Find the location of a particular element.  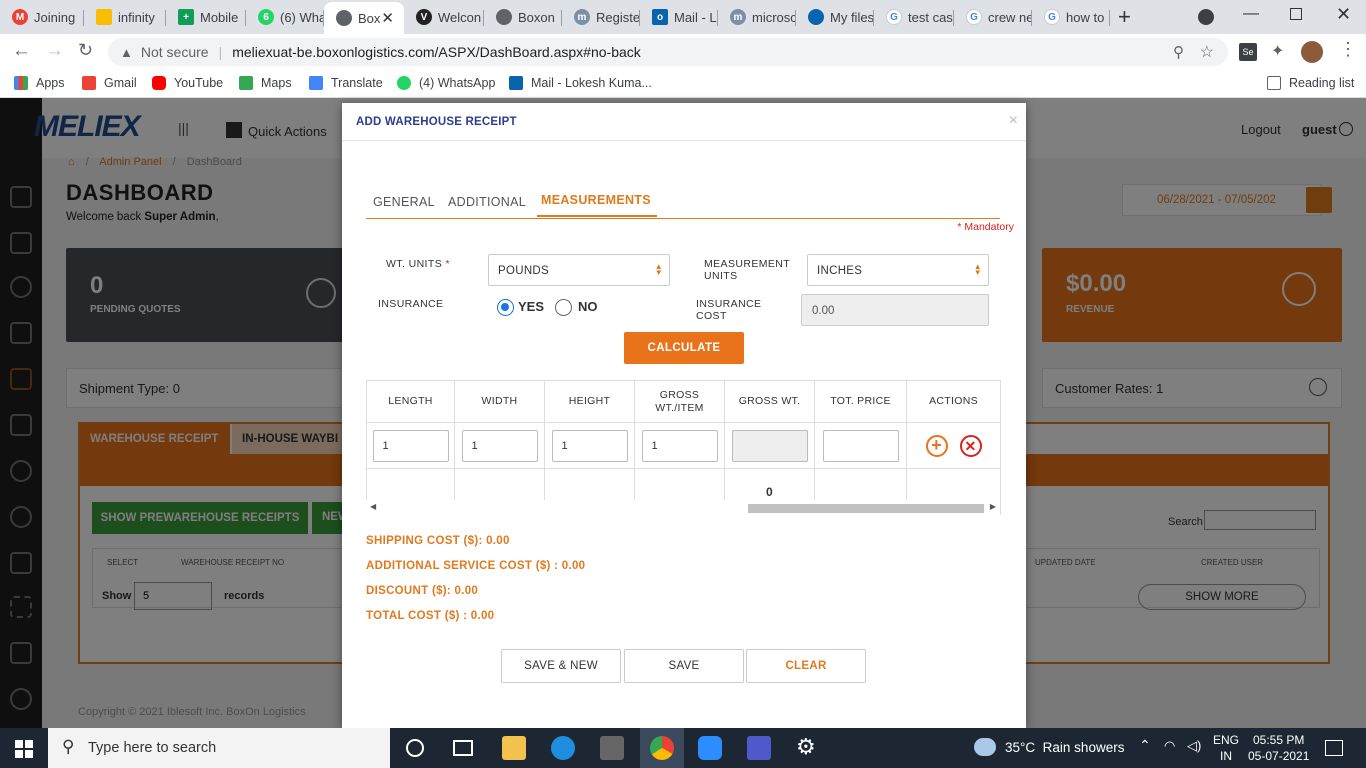

browser-tab: m Registe is located at coordinates (601, 17).